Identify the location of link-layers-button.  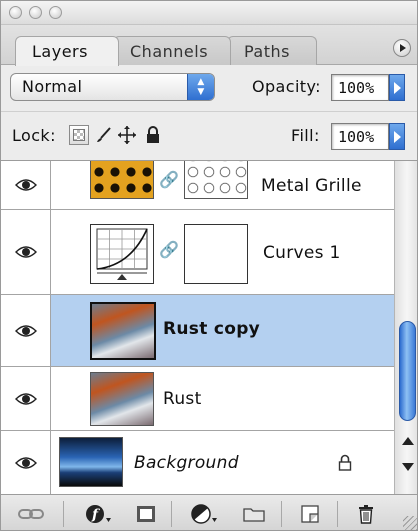
(31, 514).